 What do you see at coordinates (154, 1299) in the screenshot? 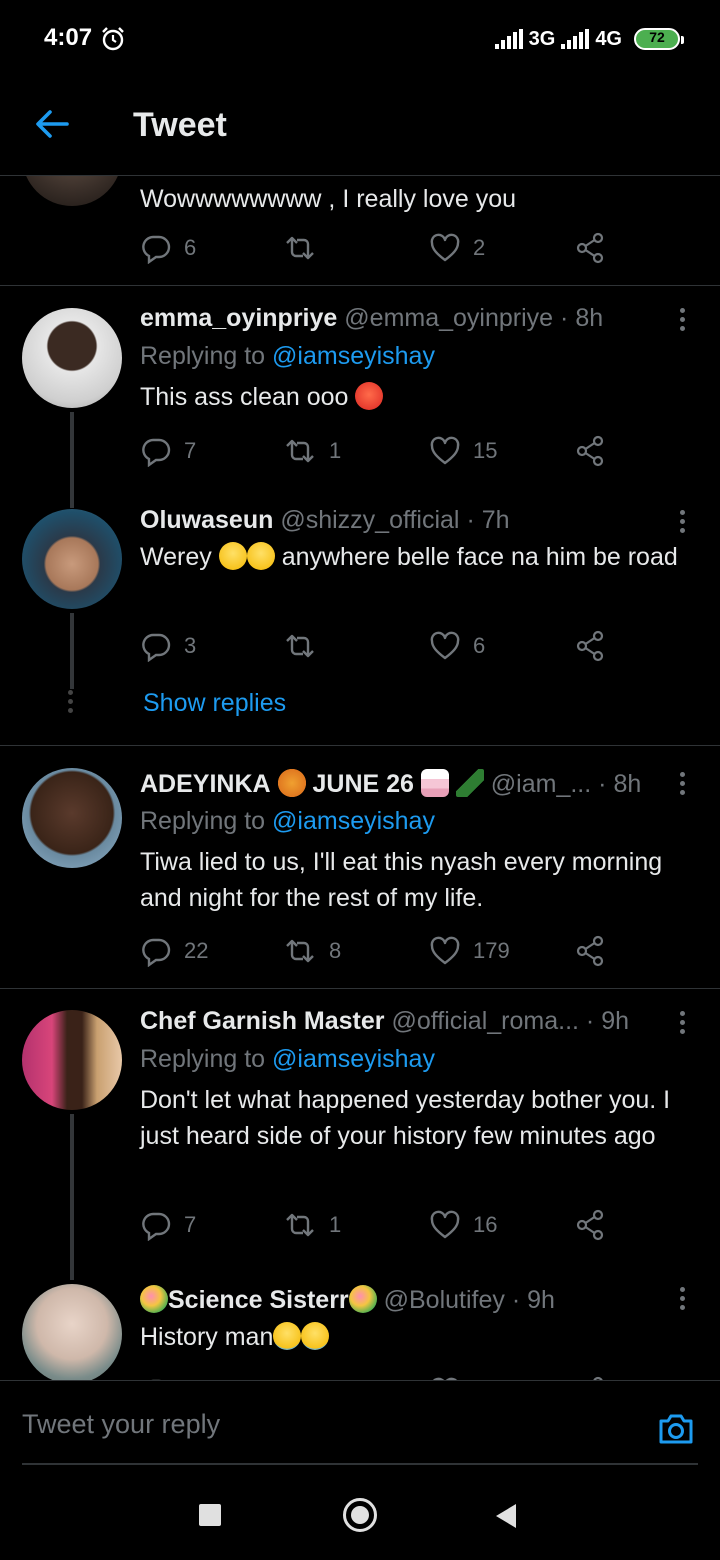
I see `bouquet-emoji-icon` at bounding box center [154, 1299].